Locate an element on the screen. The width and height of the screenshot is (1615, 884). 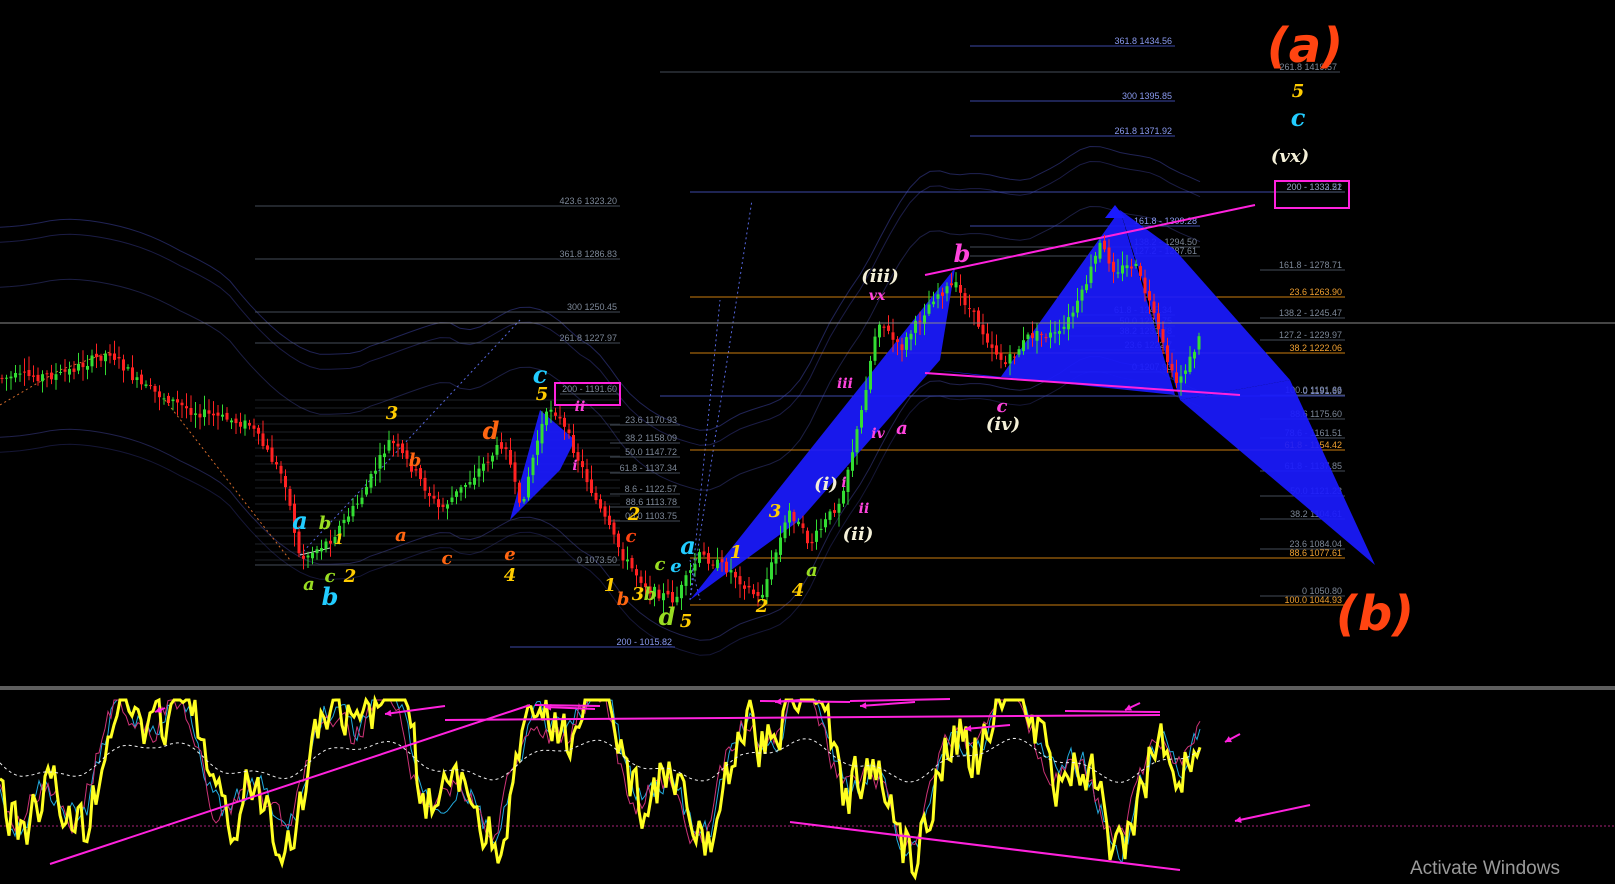
fib-level-label: 61.8 - 1137.34 is located at coordinates (648, 468).